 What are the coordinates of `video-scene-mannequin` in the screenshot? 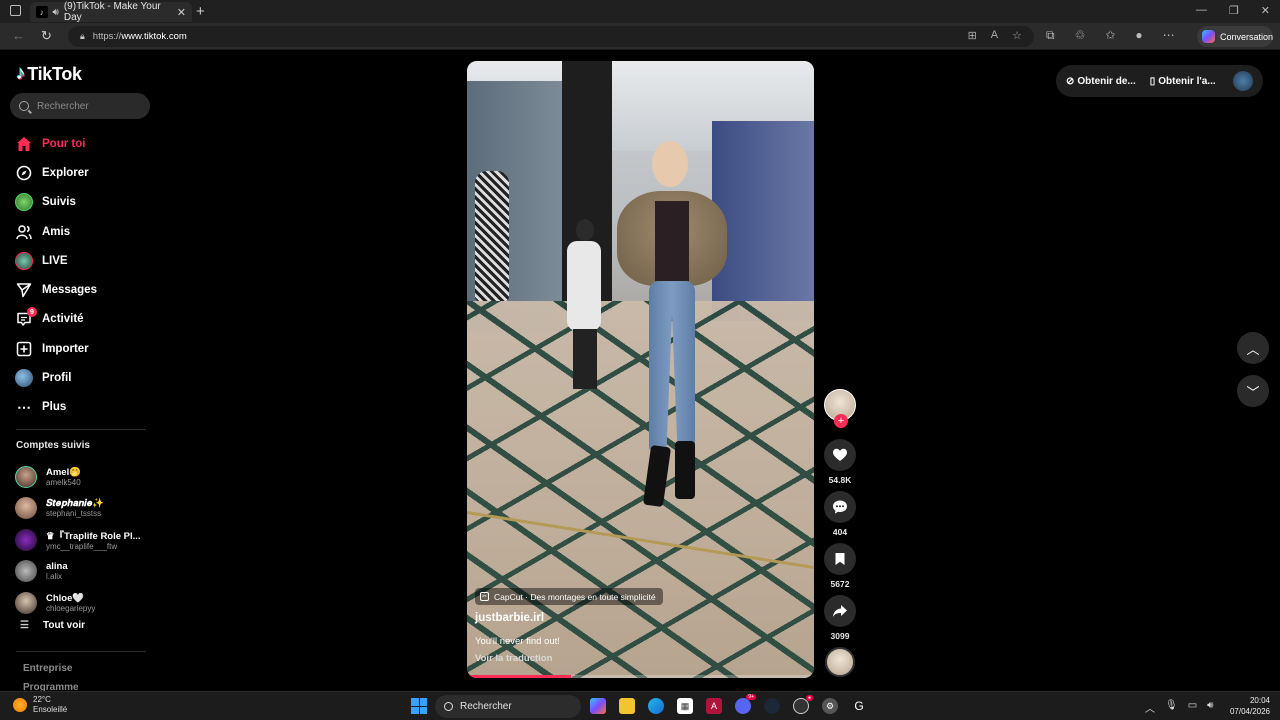 It's located at (492, 236).